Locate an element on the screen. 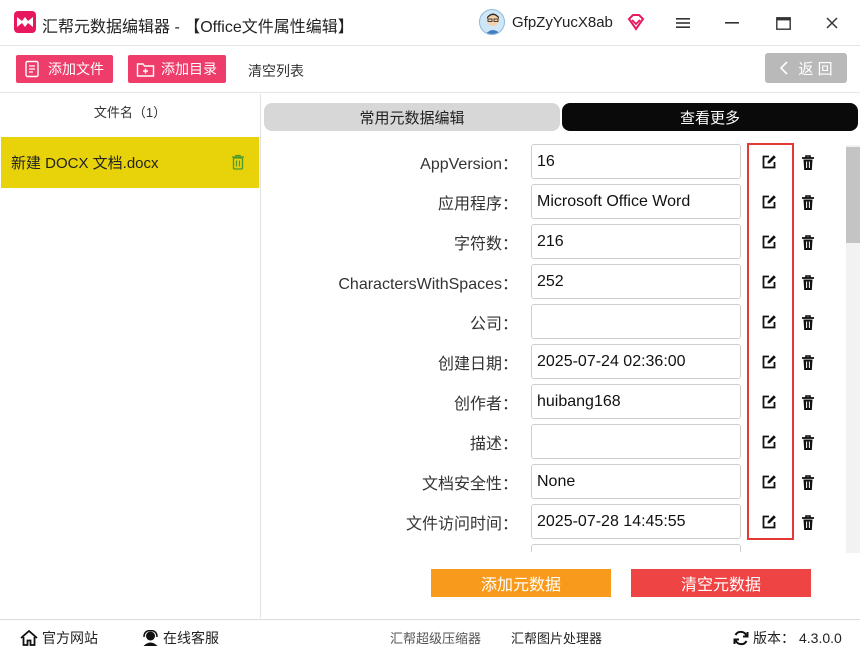 The height and width of the screenshot is (650, 860). metadata-field-label: 创建日期： is located at coordinates (477, 364).